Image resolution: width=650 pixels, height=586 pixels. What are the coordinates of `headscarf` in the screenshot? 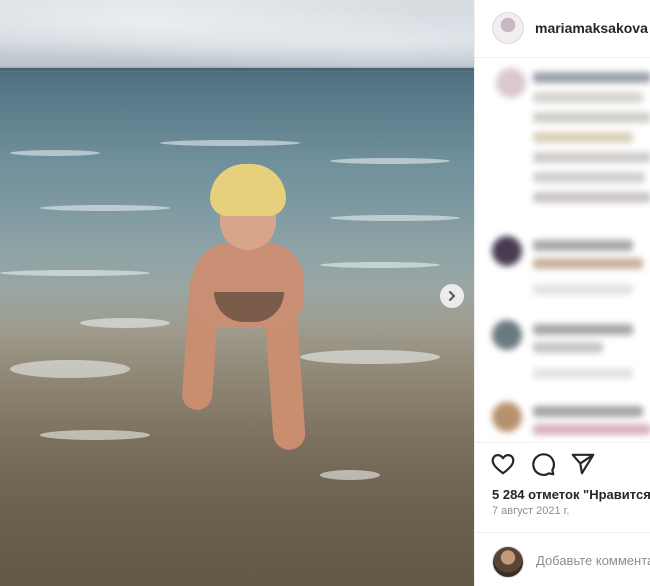 It's located at (248, 190).